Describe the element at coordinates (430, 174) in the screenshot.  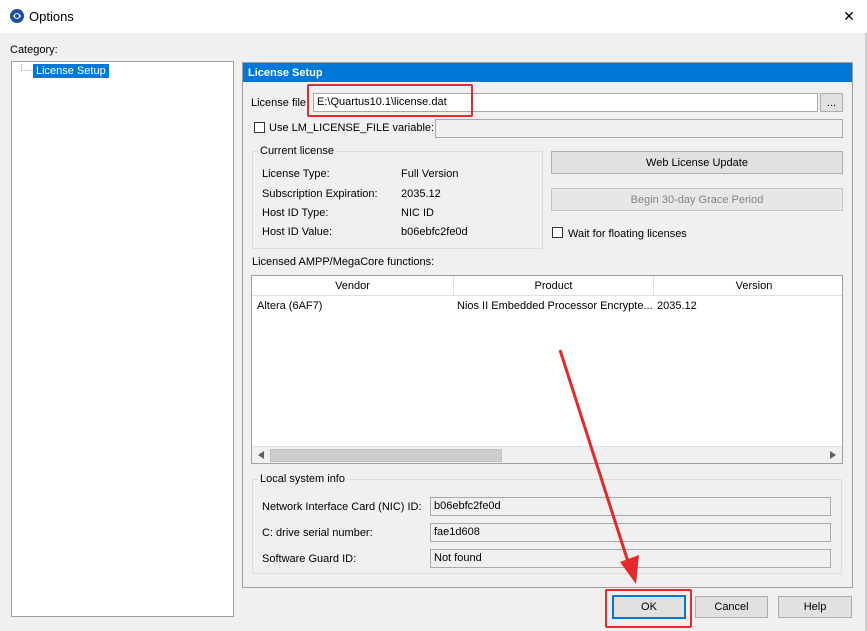
I see `license-type-value: Full Version` at that location.